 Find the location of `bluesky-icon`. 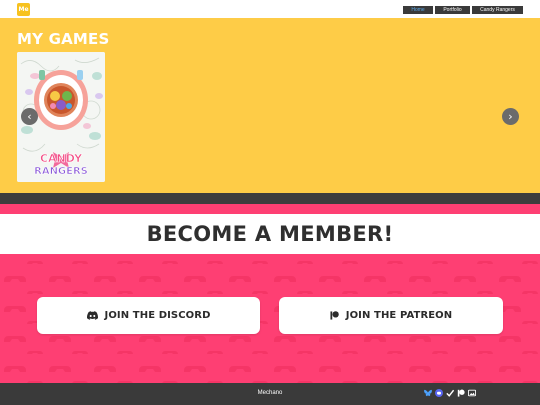

bluesky-icon is located at coordinates (428, 393).